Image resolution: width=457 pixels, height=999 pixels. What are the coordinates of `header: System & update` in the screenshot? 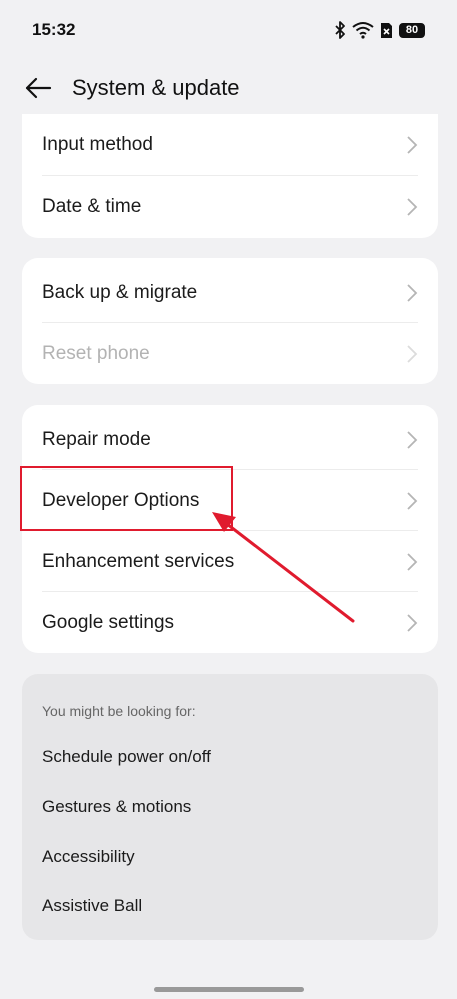 It's located at (228, 88).